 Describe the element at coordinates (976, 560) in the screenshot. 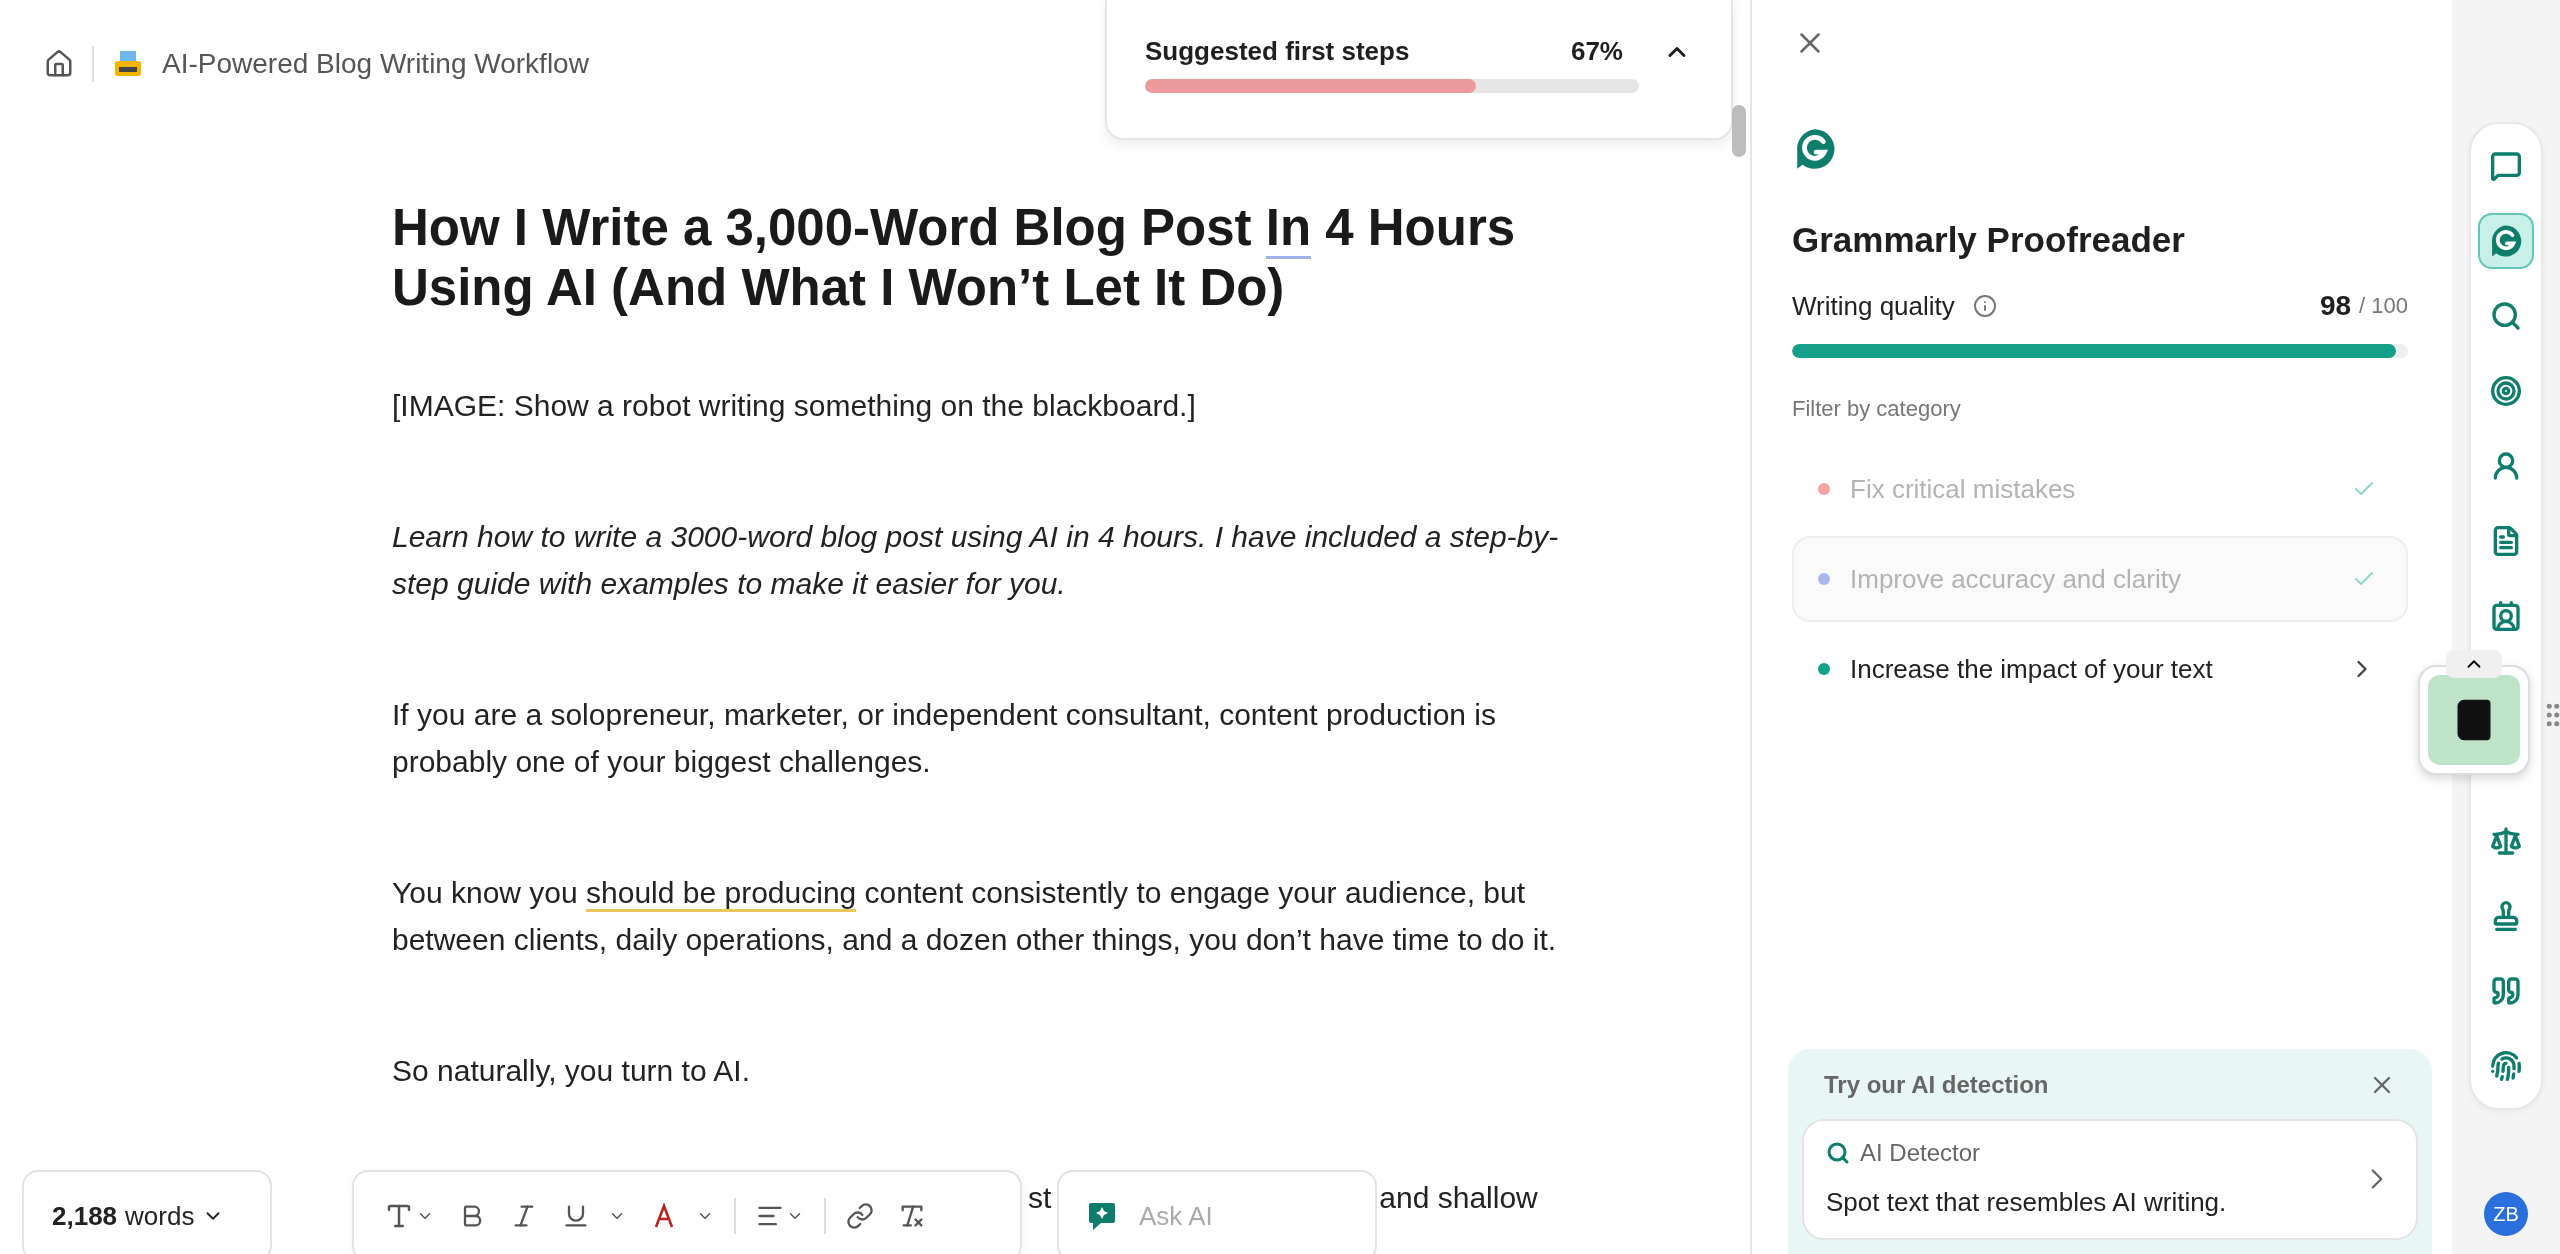

I see `paragraph: Learn how to write a 3000-word blog post using AI in 4 hours. I have included a step-by-step guide with examples to make it easier for you.` at that location.